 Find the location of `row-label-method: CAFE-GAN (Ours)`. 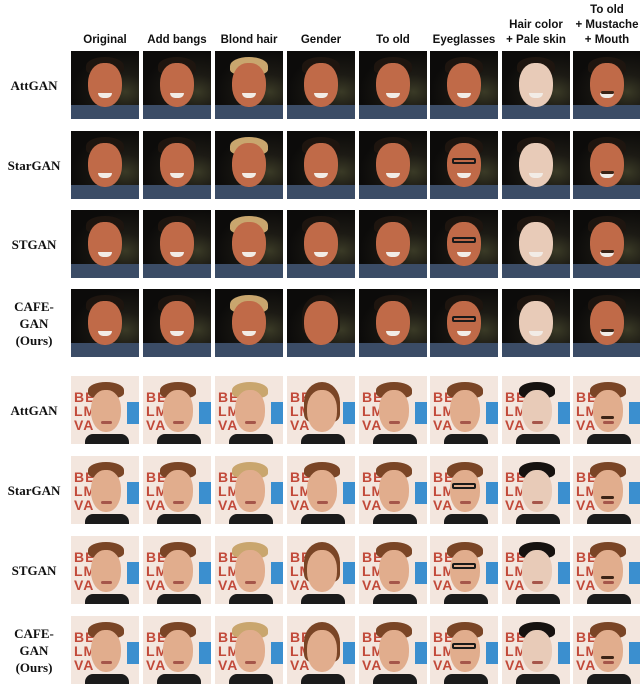

row-label-method: CAFE-GAN (Ours) is located at coordinates (34, 650).